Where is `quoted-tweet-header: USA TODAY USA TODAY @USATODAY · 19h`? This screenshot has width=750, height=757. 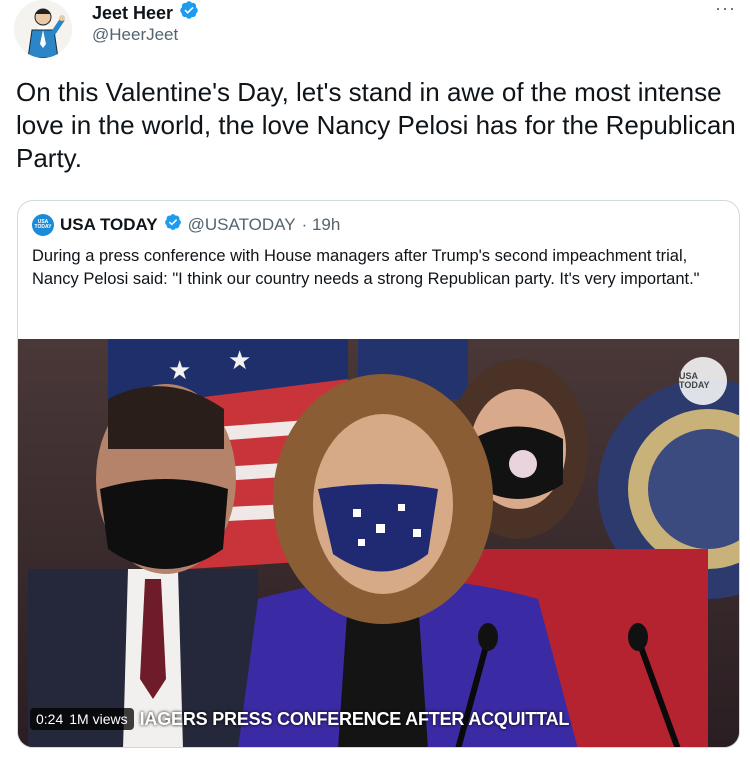 quoted-tweet-header: USA TODAY USA TODAY @USATODAY · 19h is located at coordinates (186, 224).